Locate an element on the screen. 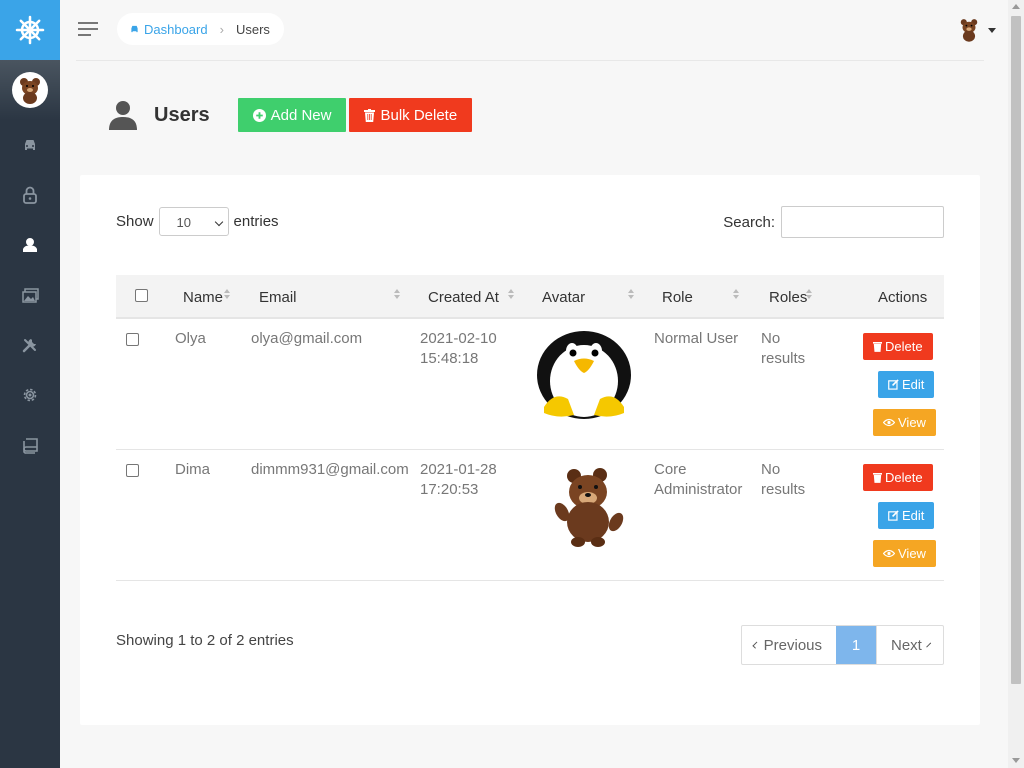 Image resolution: width=1024 pixels, height=768 pixels. user-roles-line2: results is located at coordinates (783, 489).